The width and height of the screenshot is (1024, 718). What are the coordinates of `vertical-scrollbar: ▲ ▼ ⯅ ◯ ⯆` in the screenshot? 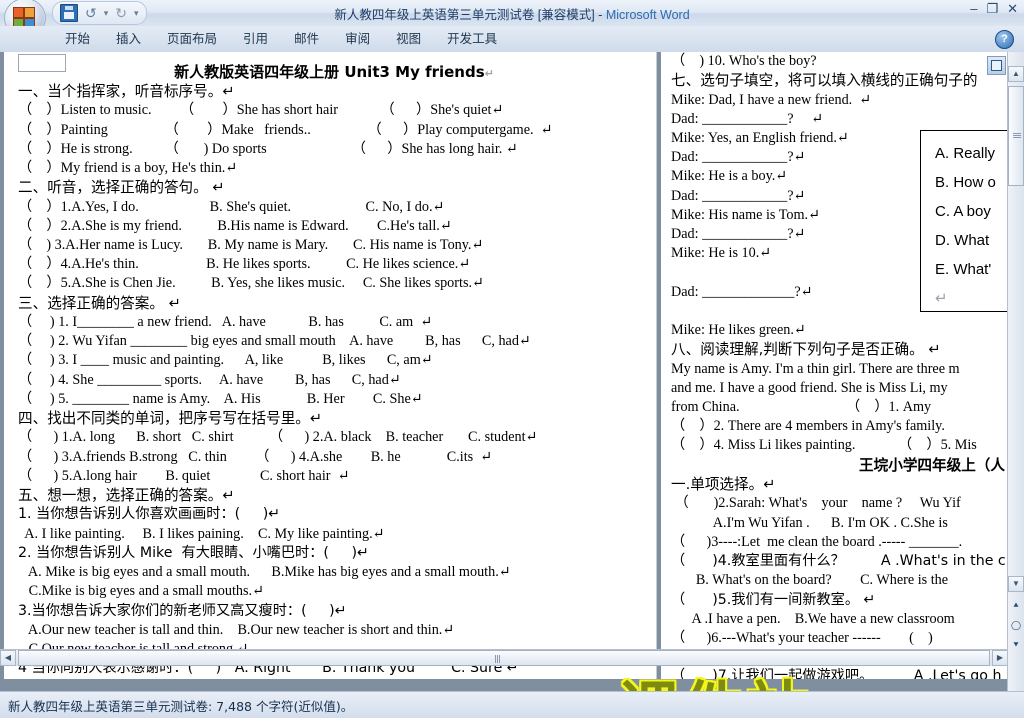 It's located at (1015, 372).